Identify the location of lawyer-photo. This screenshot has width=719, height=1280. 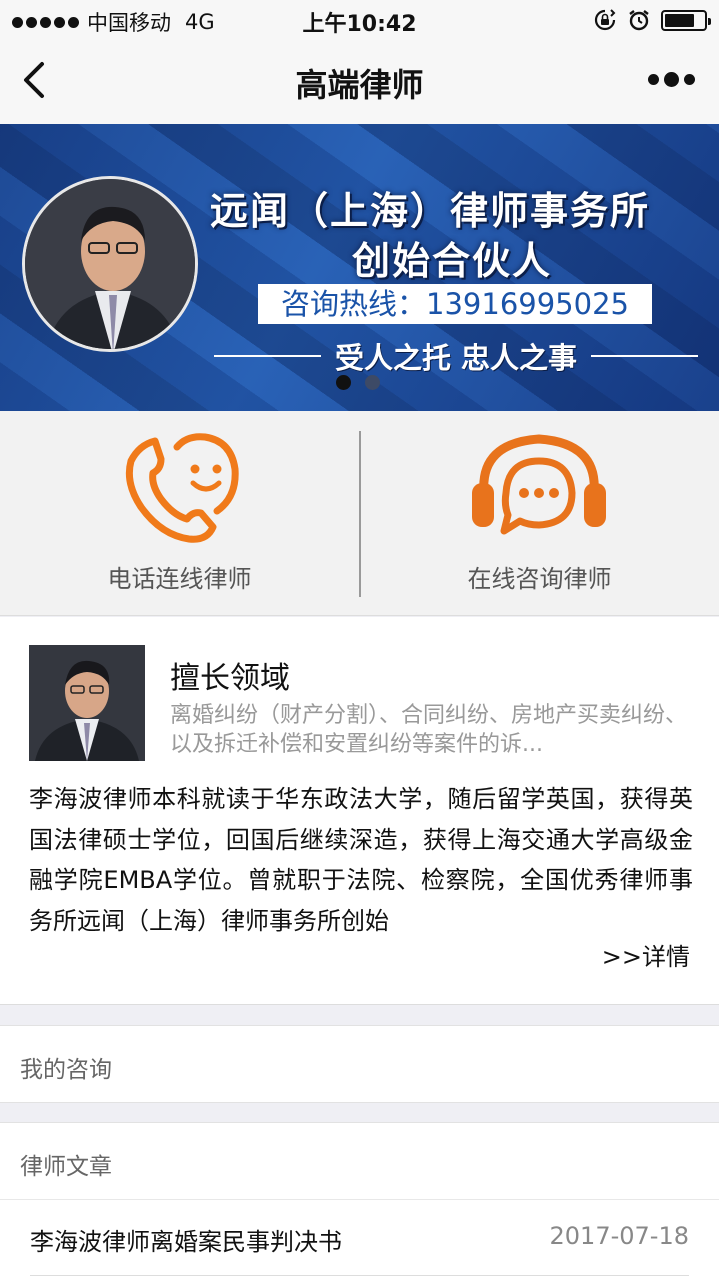
(87, 703).